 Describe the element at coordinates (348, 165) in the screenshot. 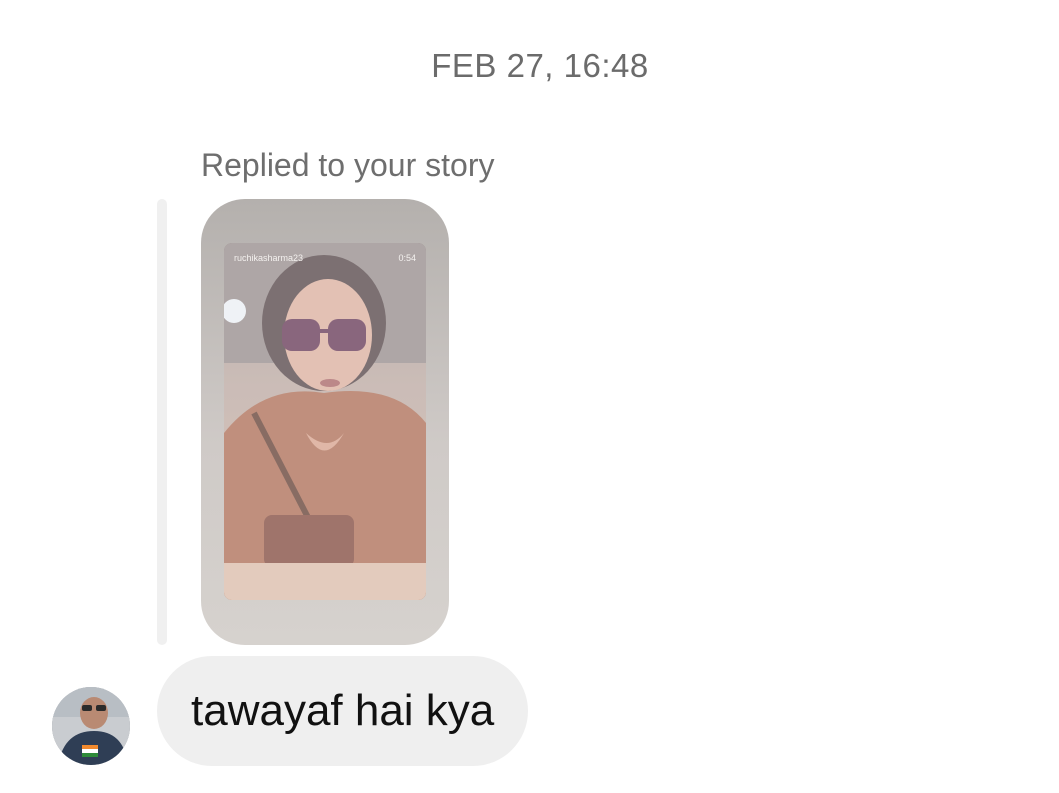

I see `story-reply-label: Replied to your story` at that location.